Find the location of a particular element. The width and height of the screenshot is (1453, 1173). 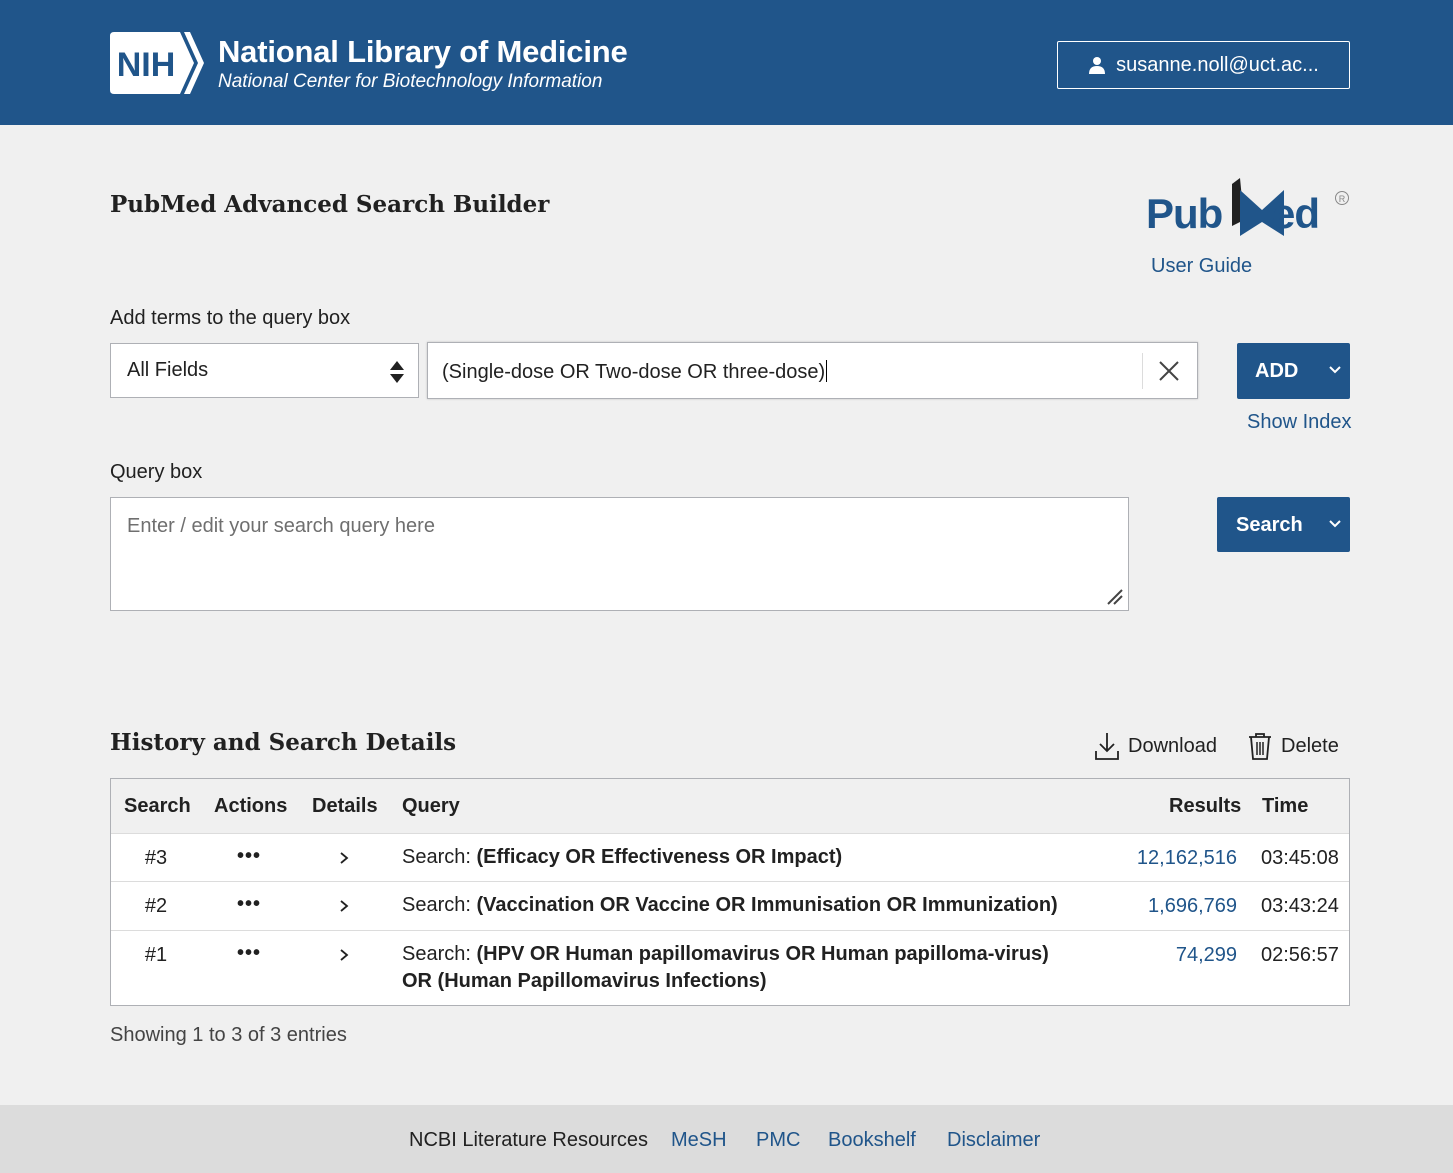

results-count-link: 1,696,769 is located at coordinates (1172, 906).